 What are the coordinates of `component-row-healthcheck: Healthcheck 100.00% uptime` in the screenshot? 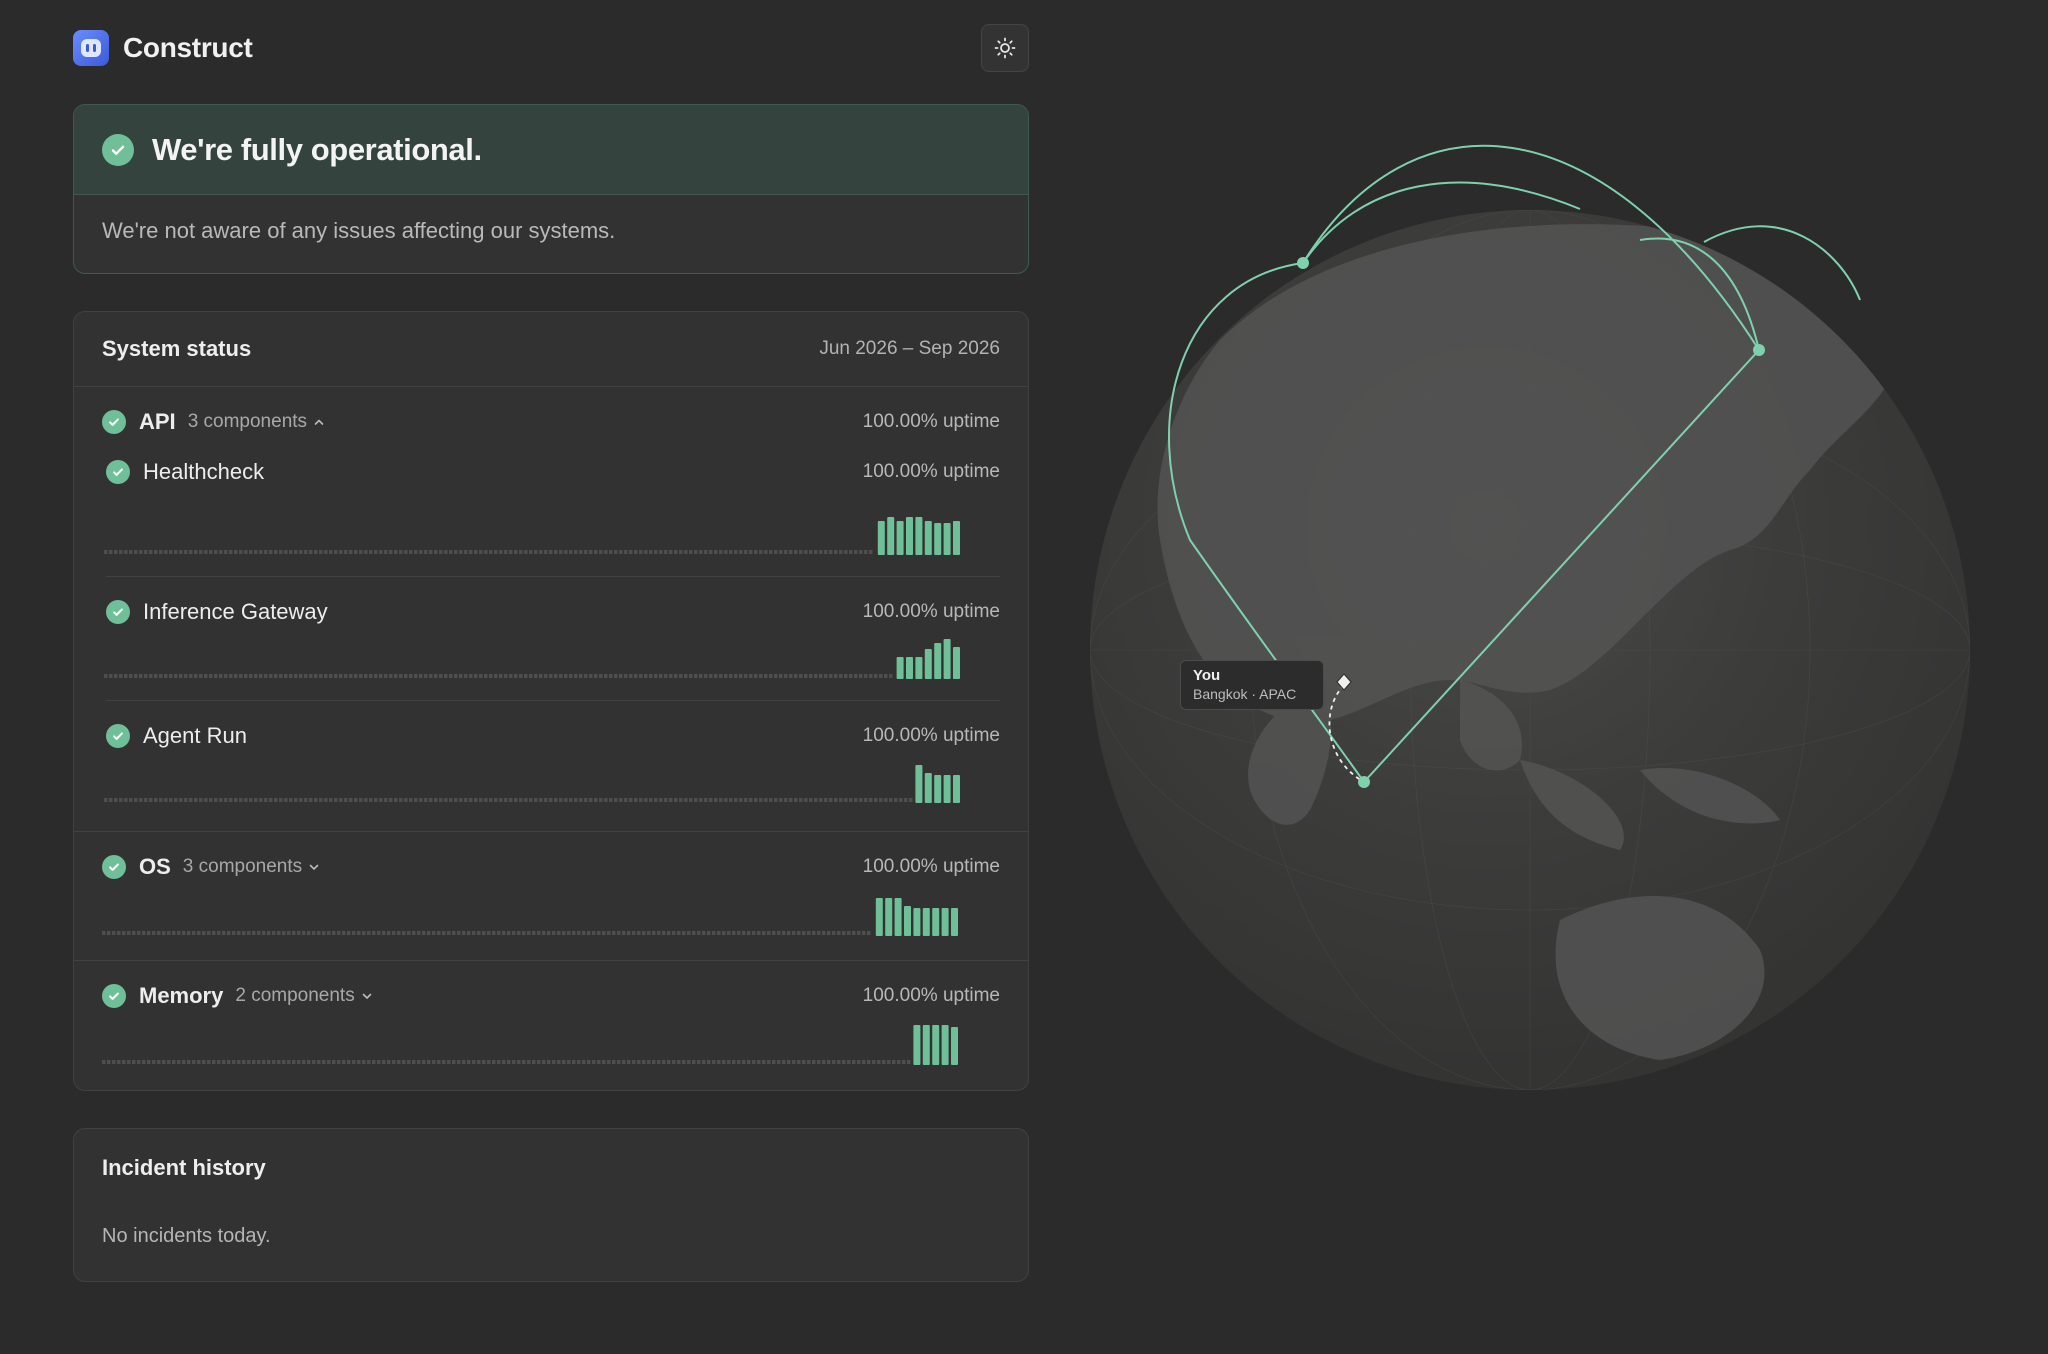 It's located at (551, 515).